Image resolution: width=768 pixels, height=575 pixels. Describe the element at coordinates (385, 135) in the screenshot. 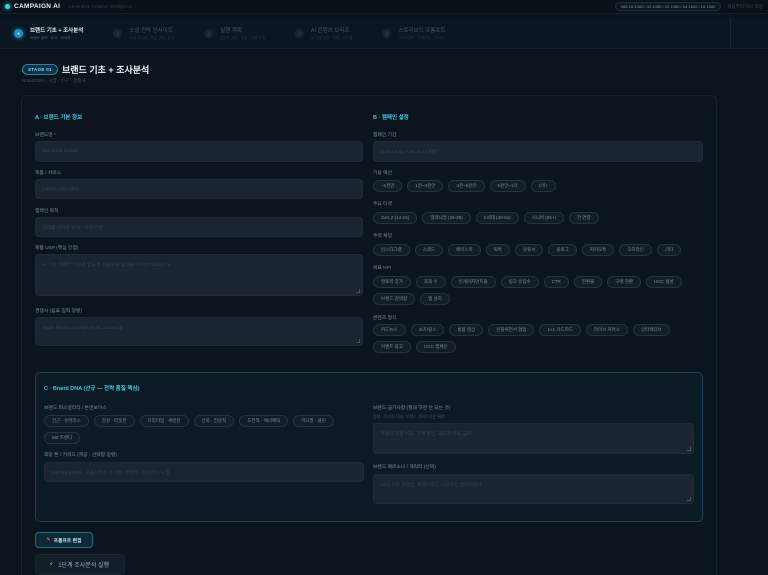

I see `campaign-period-label: 캠페인 기간` at that location.